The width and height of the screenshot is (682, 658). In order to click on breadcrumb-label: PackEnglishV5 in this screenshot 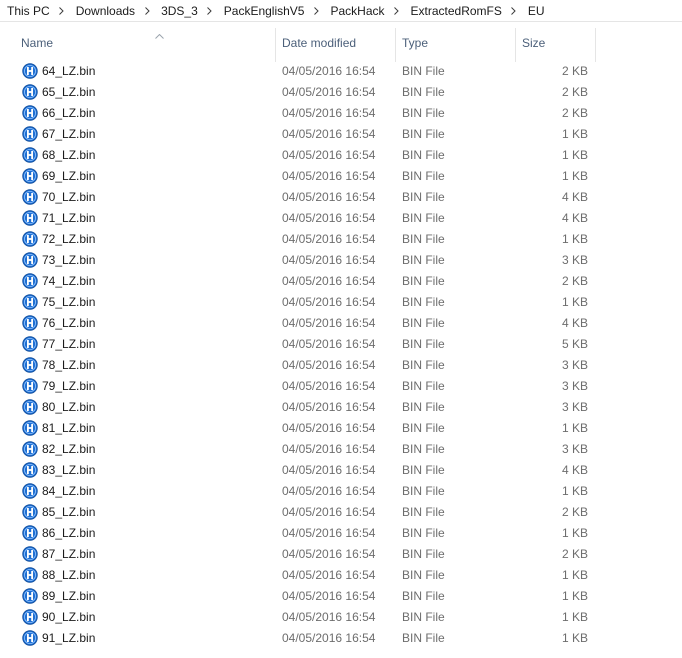, I will do `click(264, 10)`.